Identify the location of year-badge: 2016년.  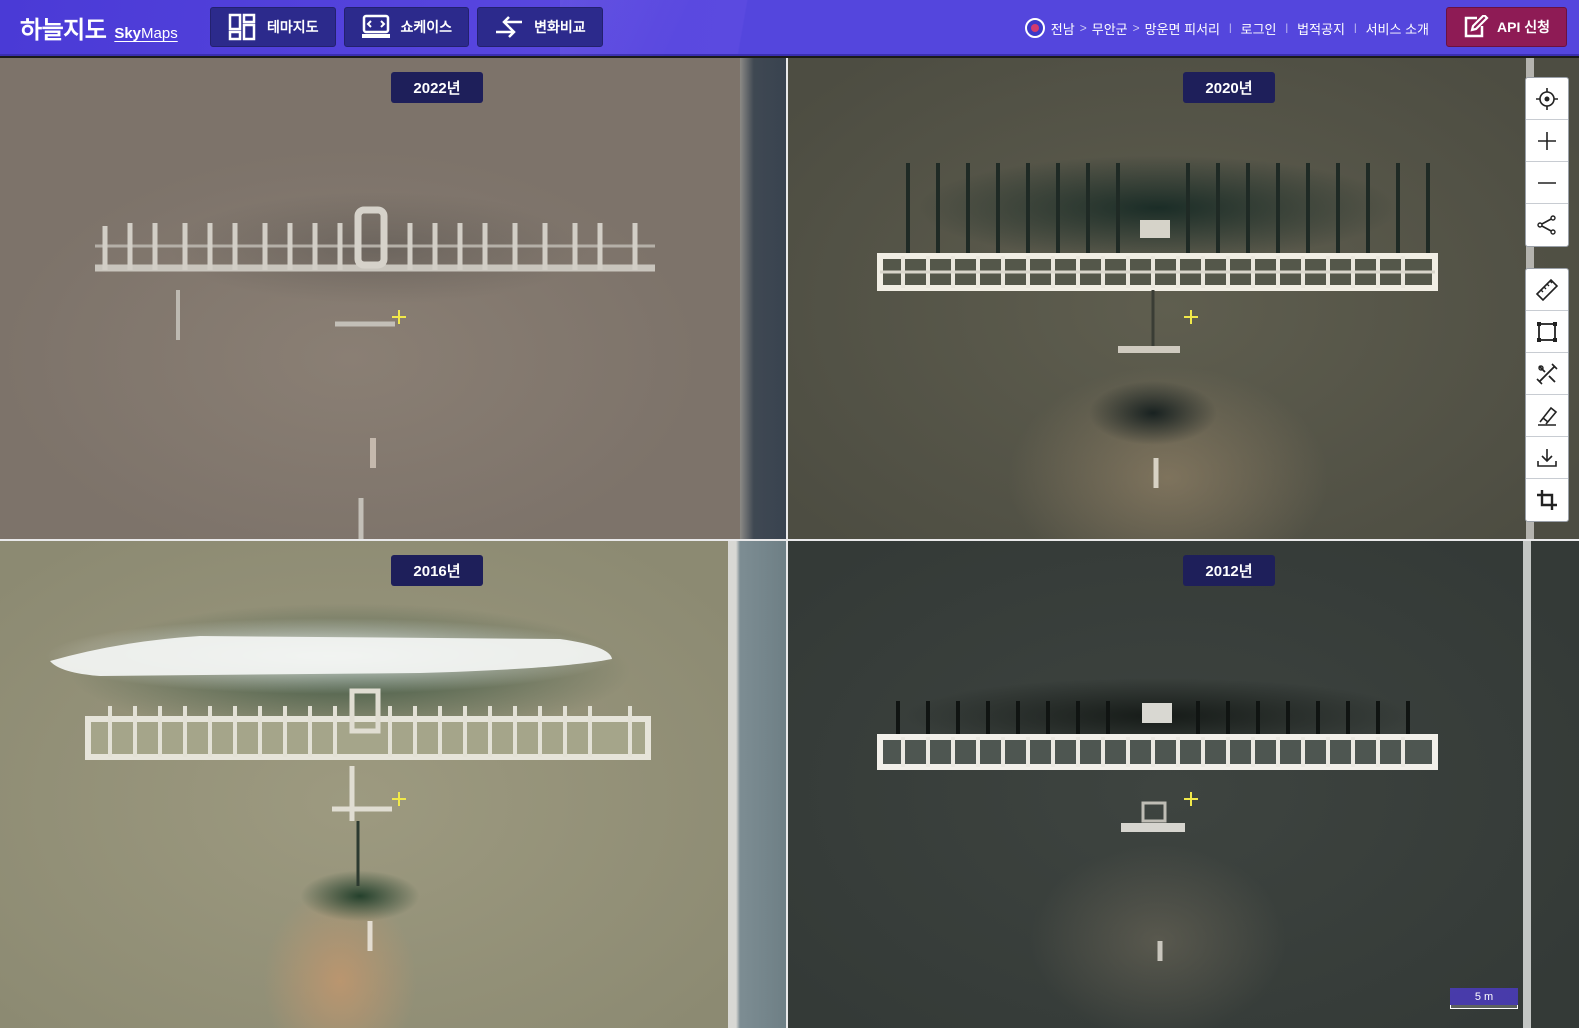
(437, 570).